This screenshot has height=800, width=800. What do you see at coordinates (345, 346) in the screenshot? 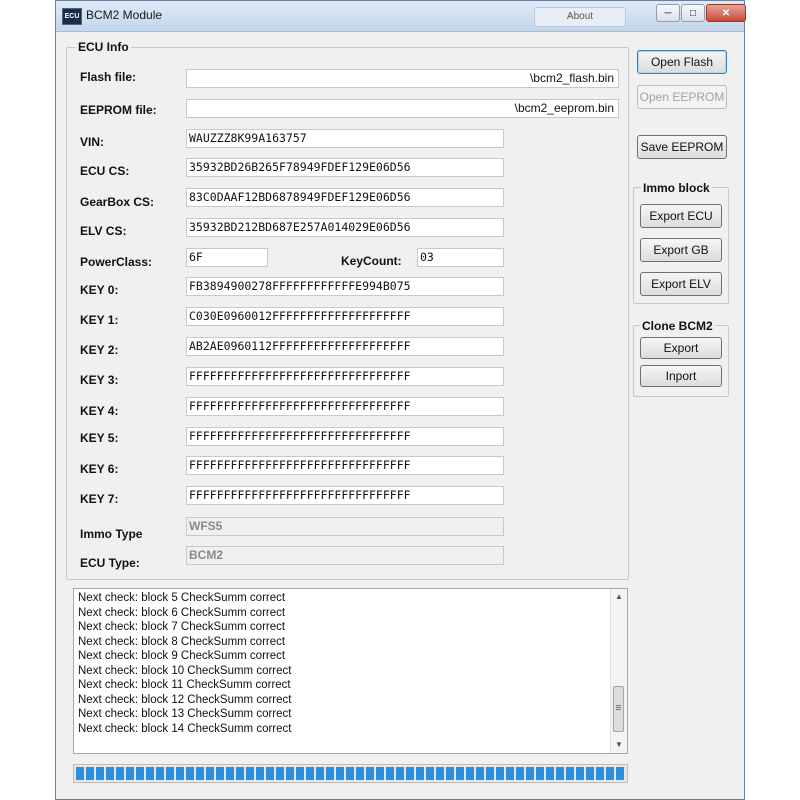
I see `key-2-field: AB2AE0960112FFFFFFFFFFFFFFFFFFFF` at bounding box center [345, 346].